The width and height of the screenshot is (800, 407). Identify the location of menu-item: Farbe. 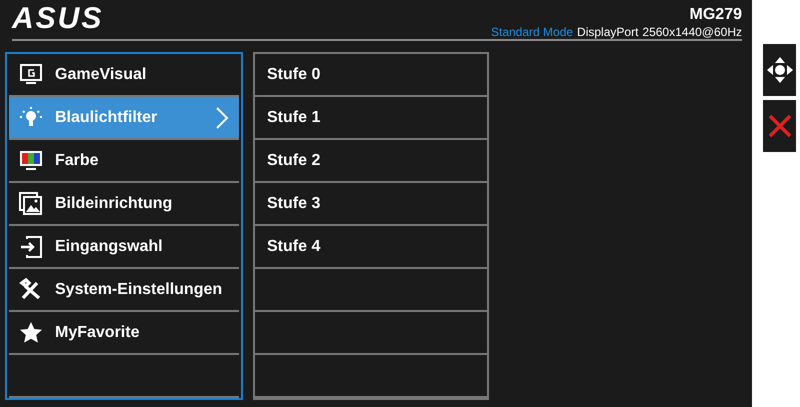
(124, 161).